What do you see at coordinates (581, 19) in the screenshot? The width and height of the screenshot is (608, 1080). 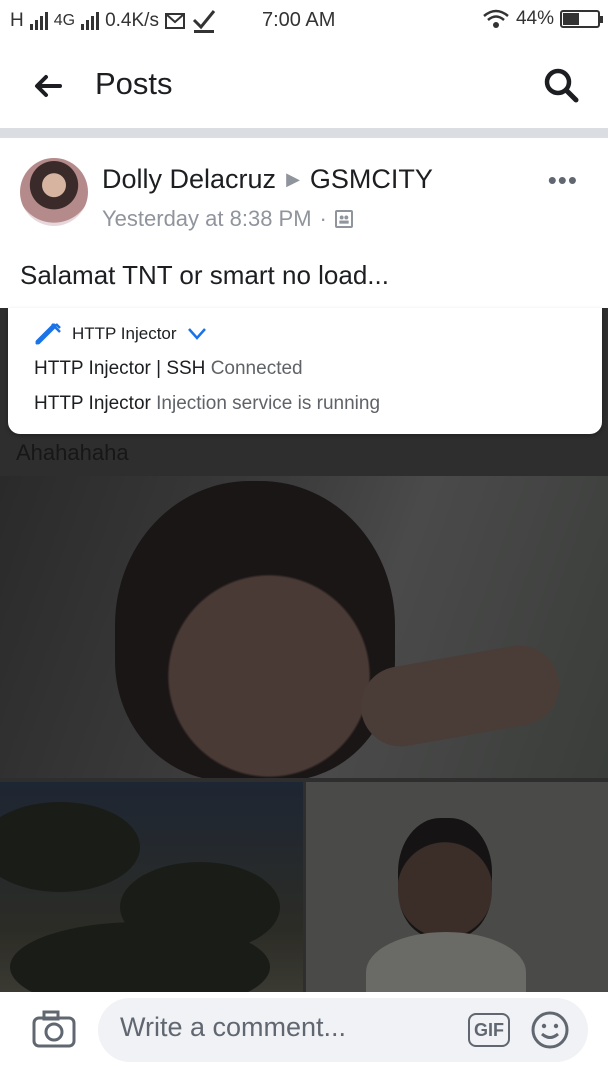 I see `battery-icon` at bounding box center [581, 19].